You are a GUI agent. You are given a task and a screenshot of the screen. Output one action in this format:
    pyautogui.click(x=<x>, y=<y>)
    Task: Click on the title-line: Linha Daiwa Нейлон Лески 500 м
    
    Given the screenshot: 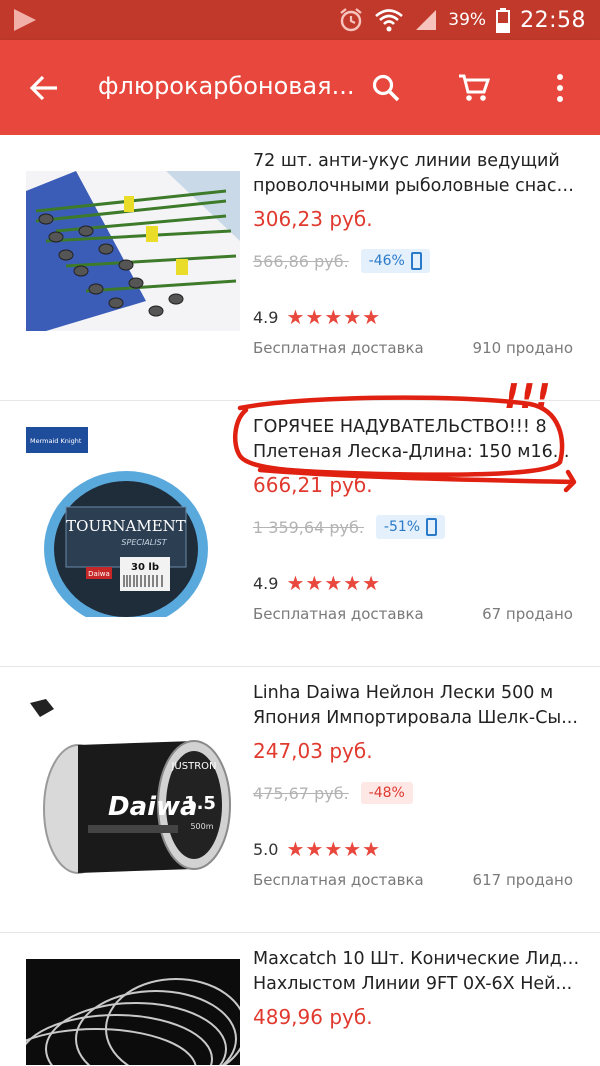 What is the action you would take?
    pyautogui.click(x=403, y=693)
    